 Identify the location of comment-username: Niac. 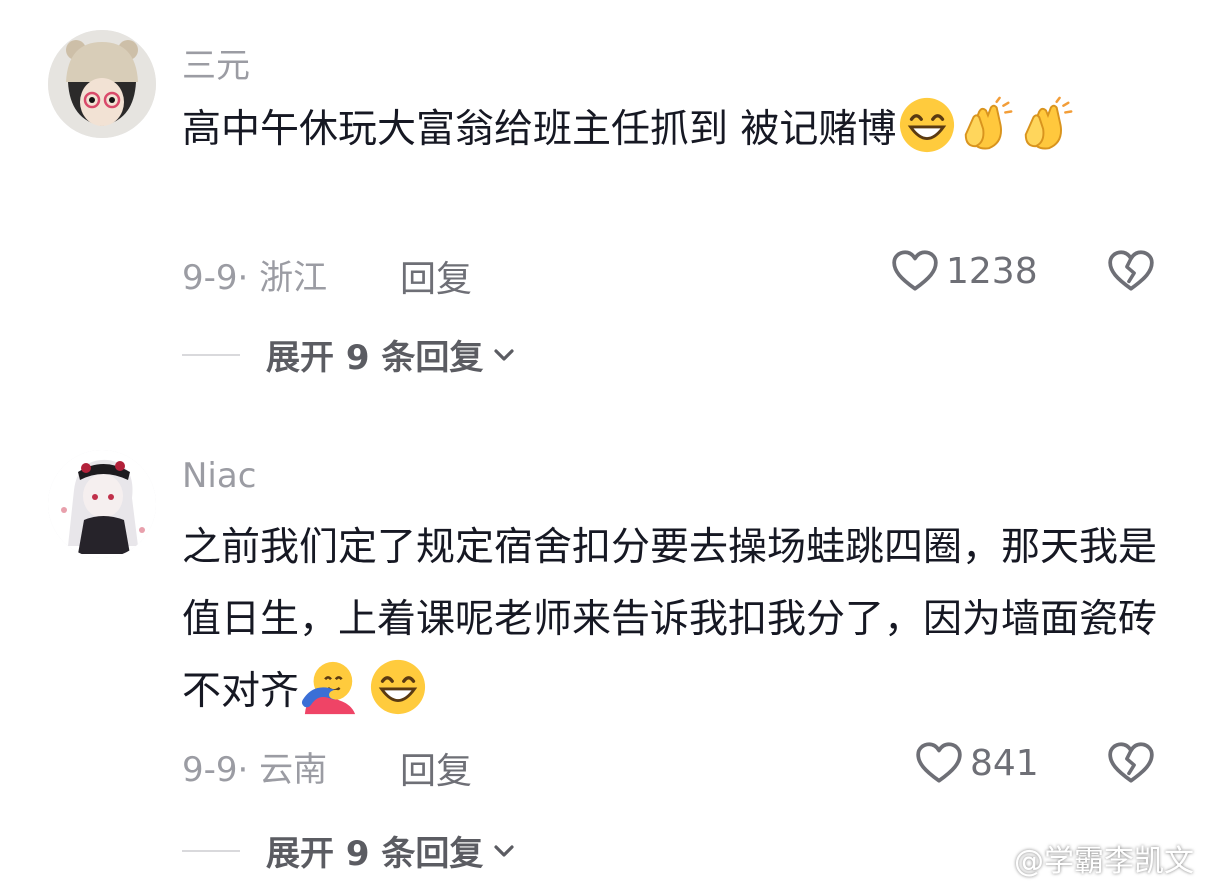
(219, 476).